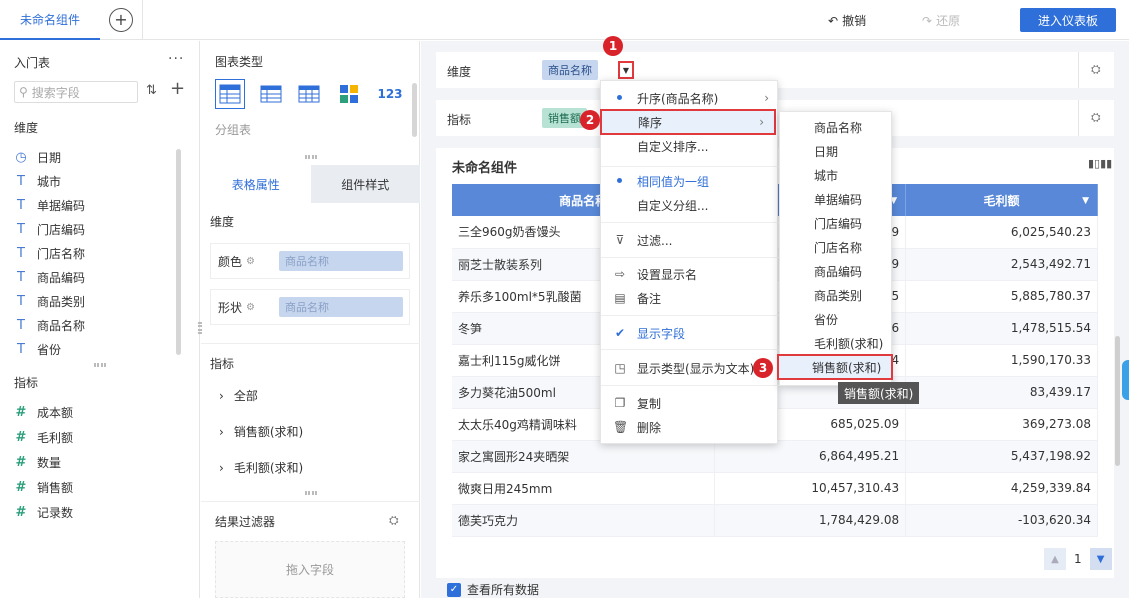 Image resolution: width=1129 pixels, height=598 pixels. What do you see at coordinates (349, 94) in the screenshot?
I see `color-table-icon` at bounding box center [349, 94].